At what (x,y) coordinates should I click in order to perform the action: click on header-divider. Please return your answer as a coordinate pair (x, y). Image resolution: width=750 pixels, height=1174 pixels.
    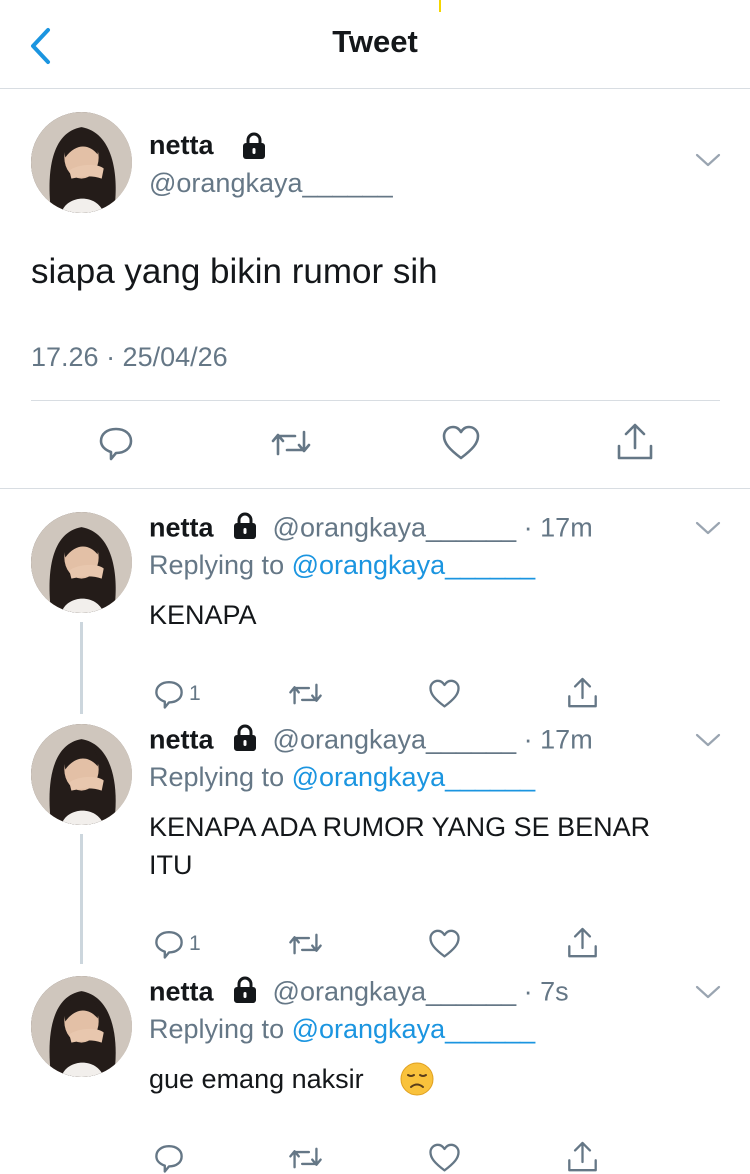
    Looking at the image, I should click on (375, 88).